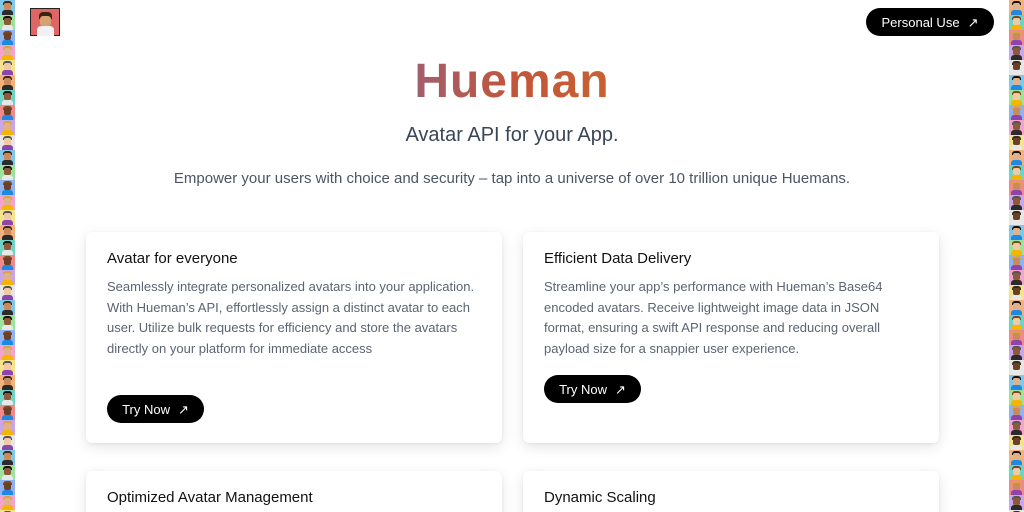 This screenshot has width=1024, height=512. What do you see at coordinates (512, 135) in the screenshot?
I see `tagline: Avatar API for your App.` at bounding box center [512, 135].